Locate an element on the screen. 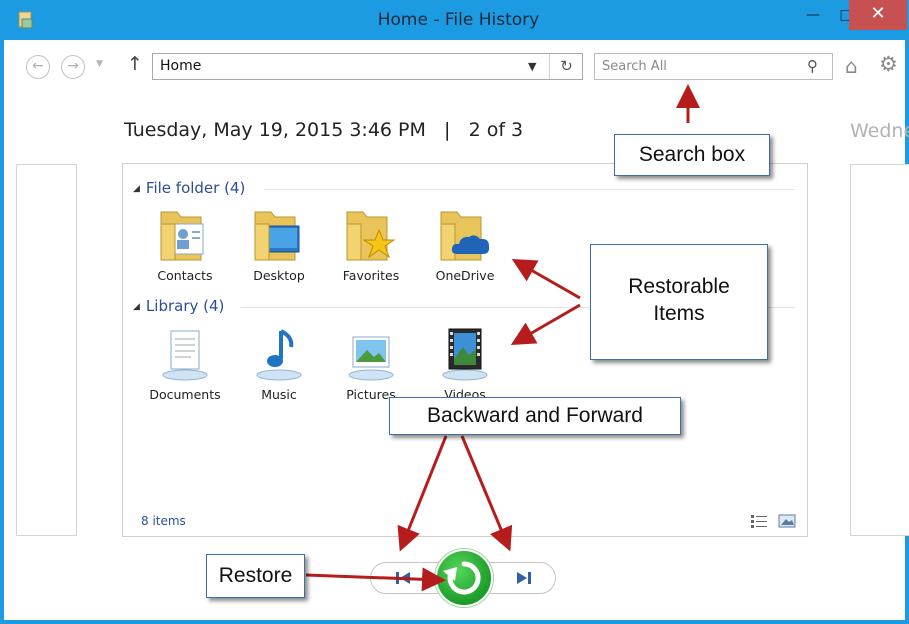  callout-backward-forward: Backward and Forward is located at coordinates (535, 416).